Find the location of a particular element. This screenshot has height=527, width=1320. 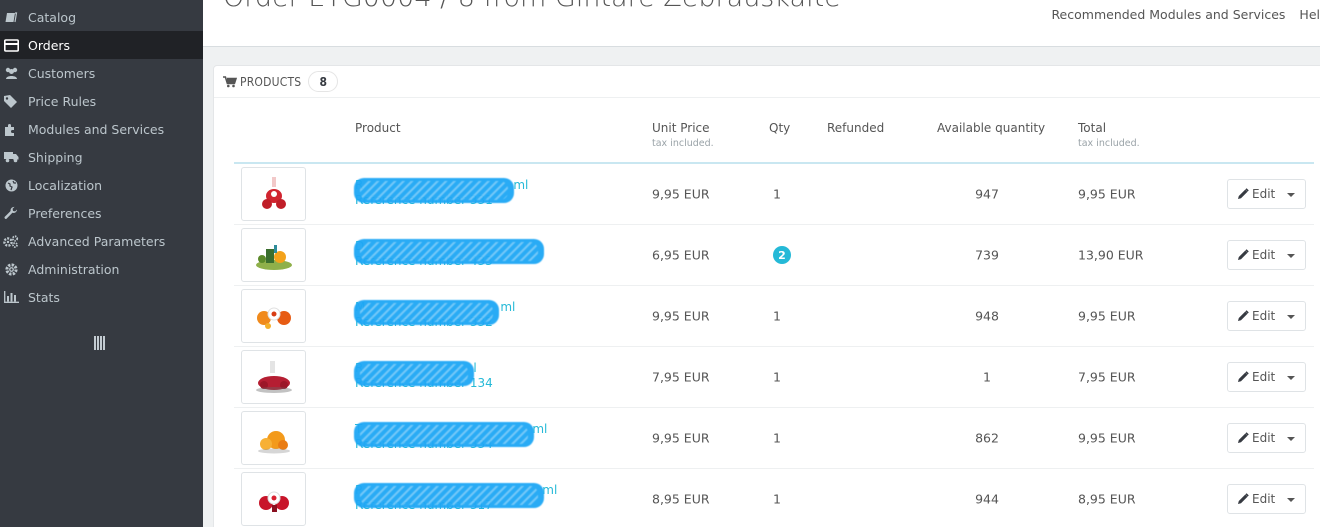

col-unit-price: Unit Price tax included. is located at coordinates (683, 135).